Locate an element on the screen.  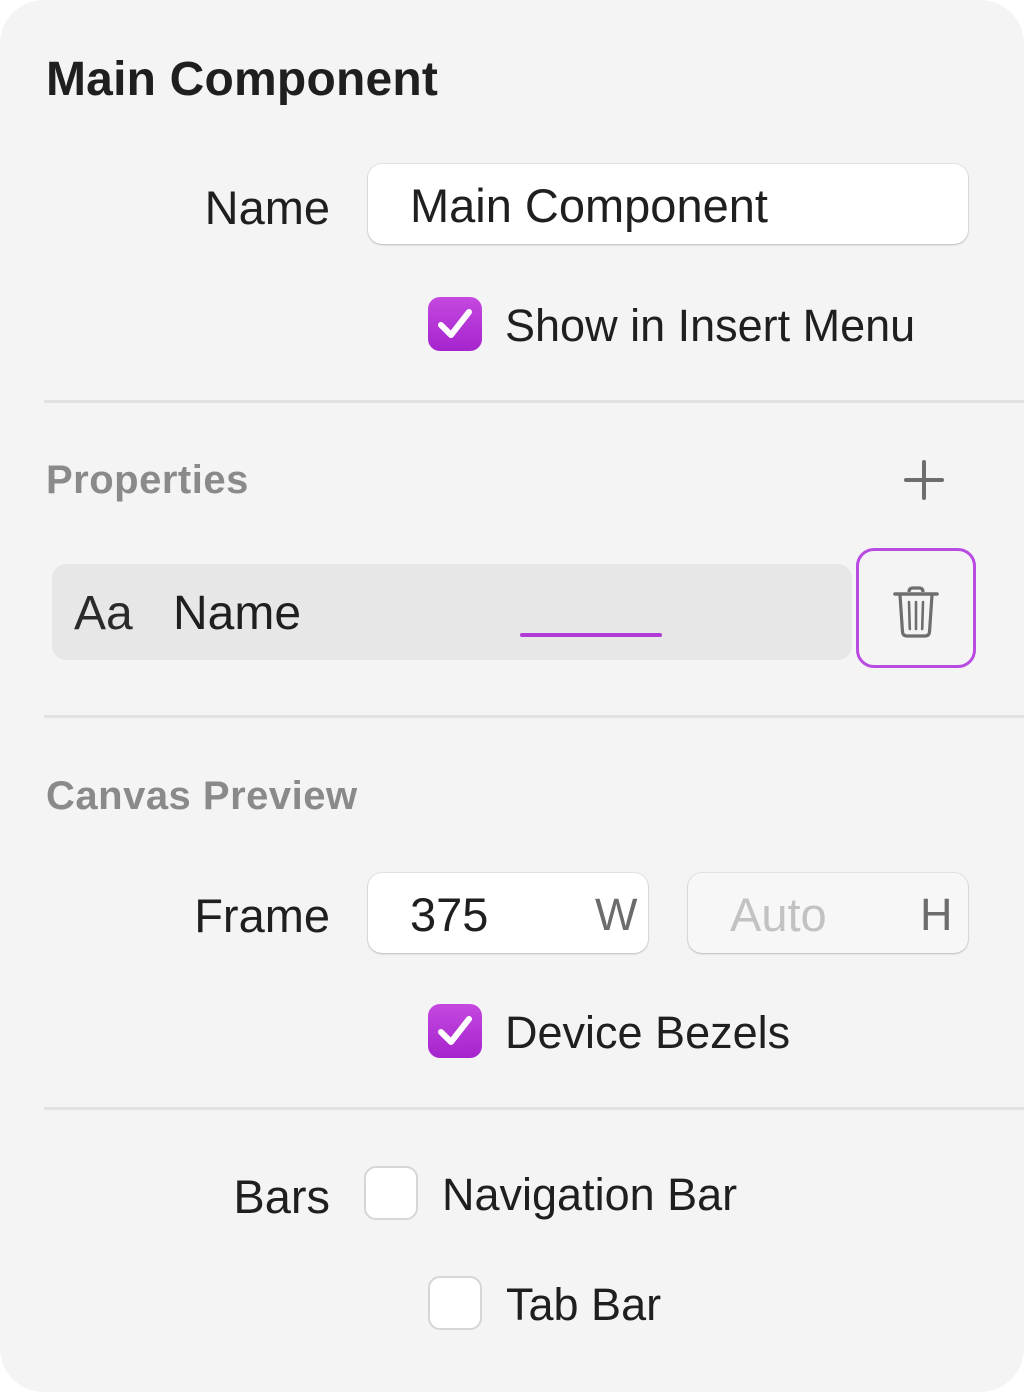
plus-icon is located at coordinates (924, 480).